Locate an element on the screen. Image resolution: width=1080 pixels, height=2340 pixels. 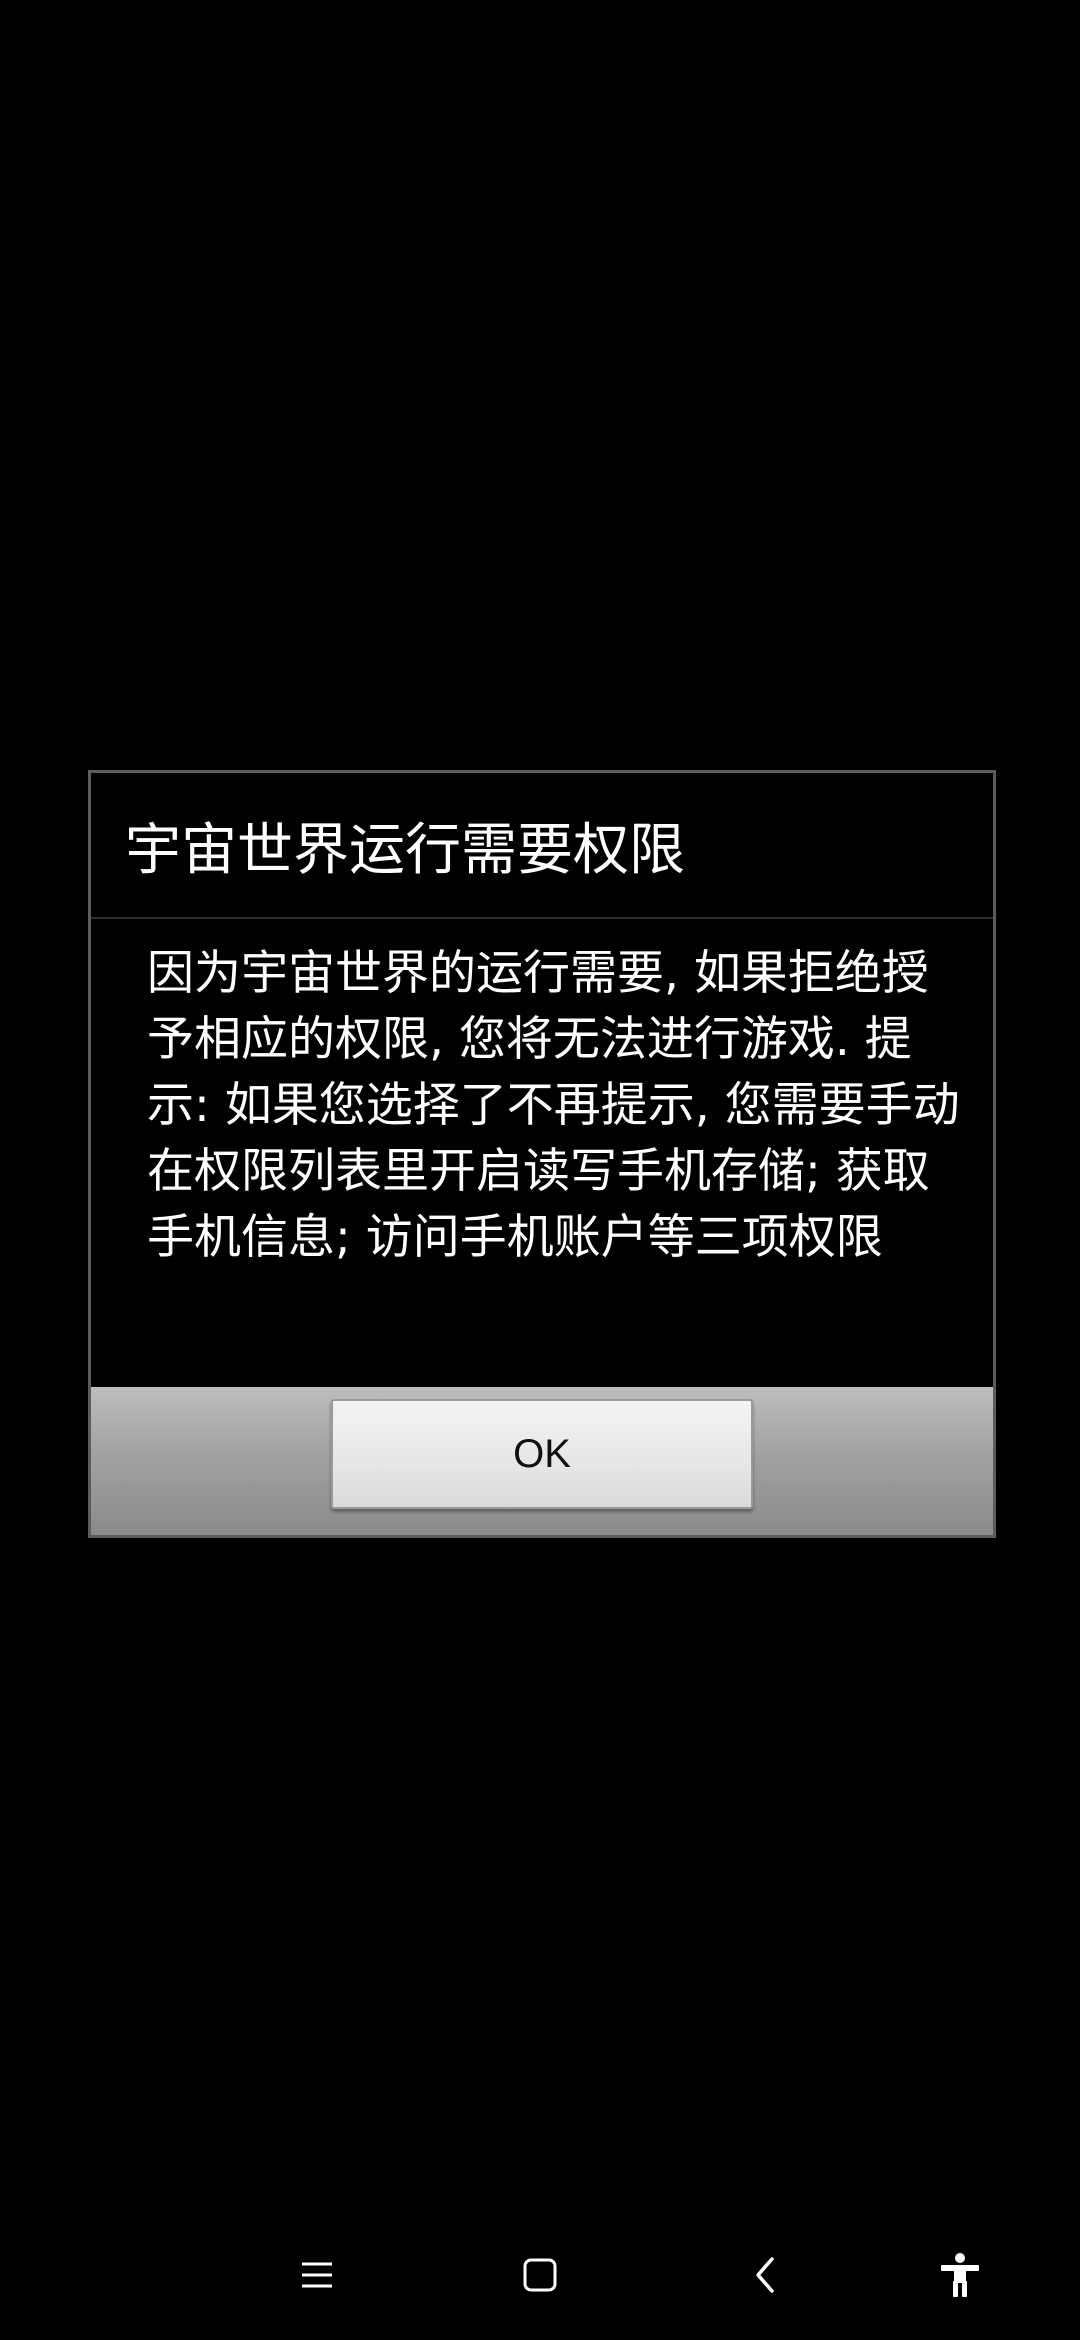
ok-button: OK is located at coordinates (542, 1454).